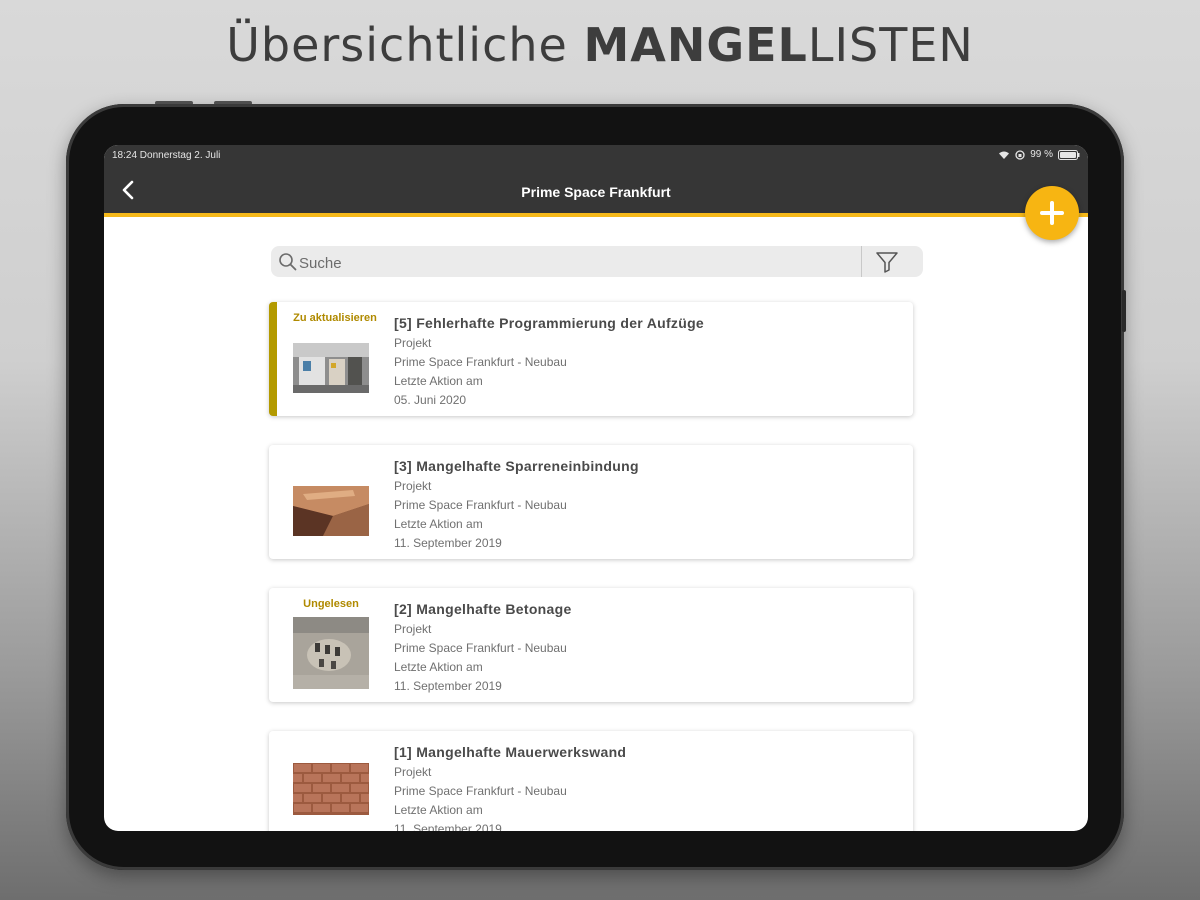 The height and width of the screenshot is (900, 1200). I want to click on headline: Übersichtliche MANGELLISTEN, so click(600, 45).